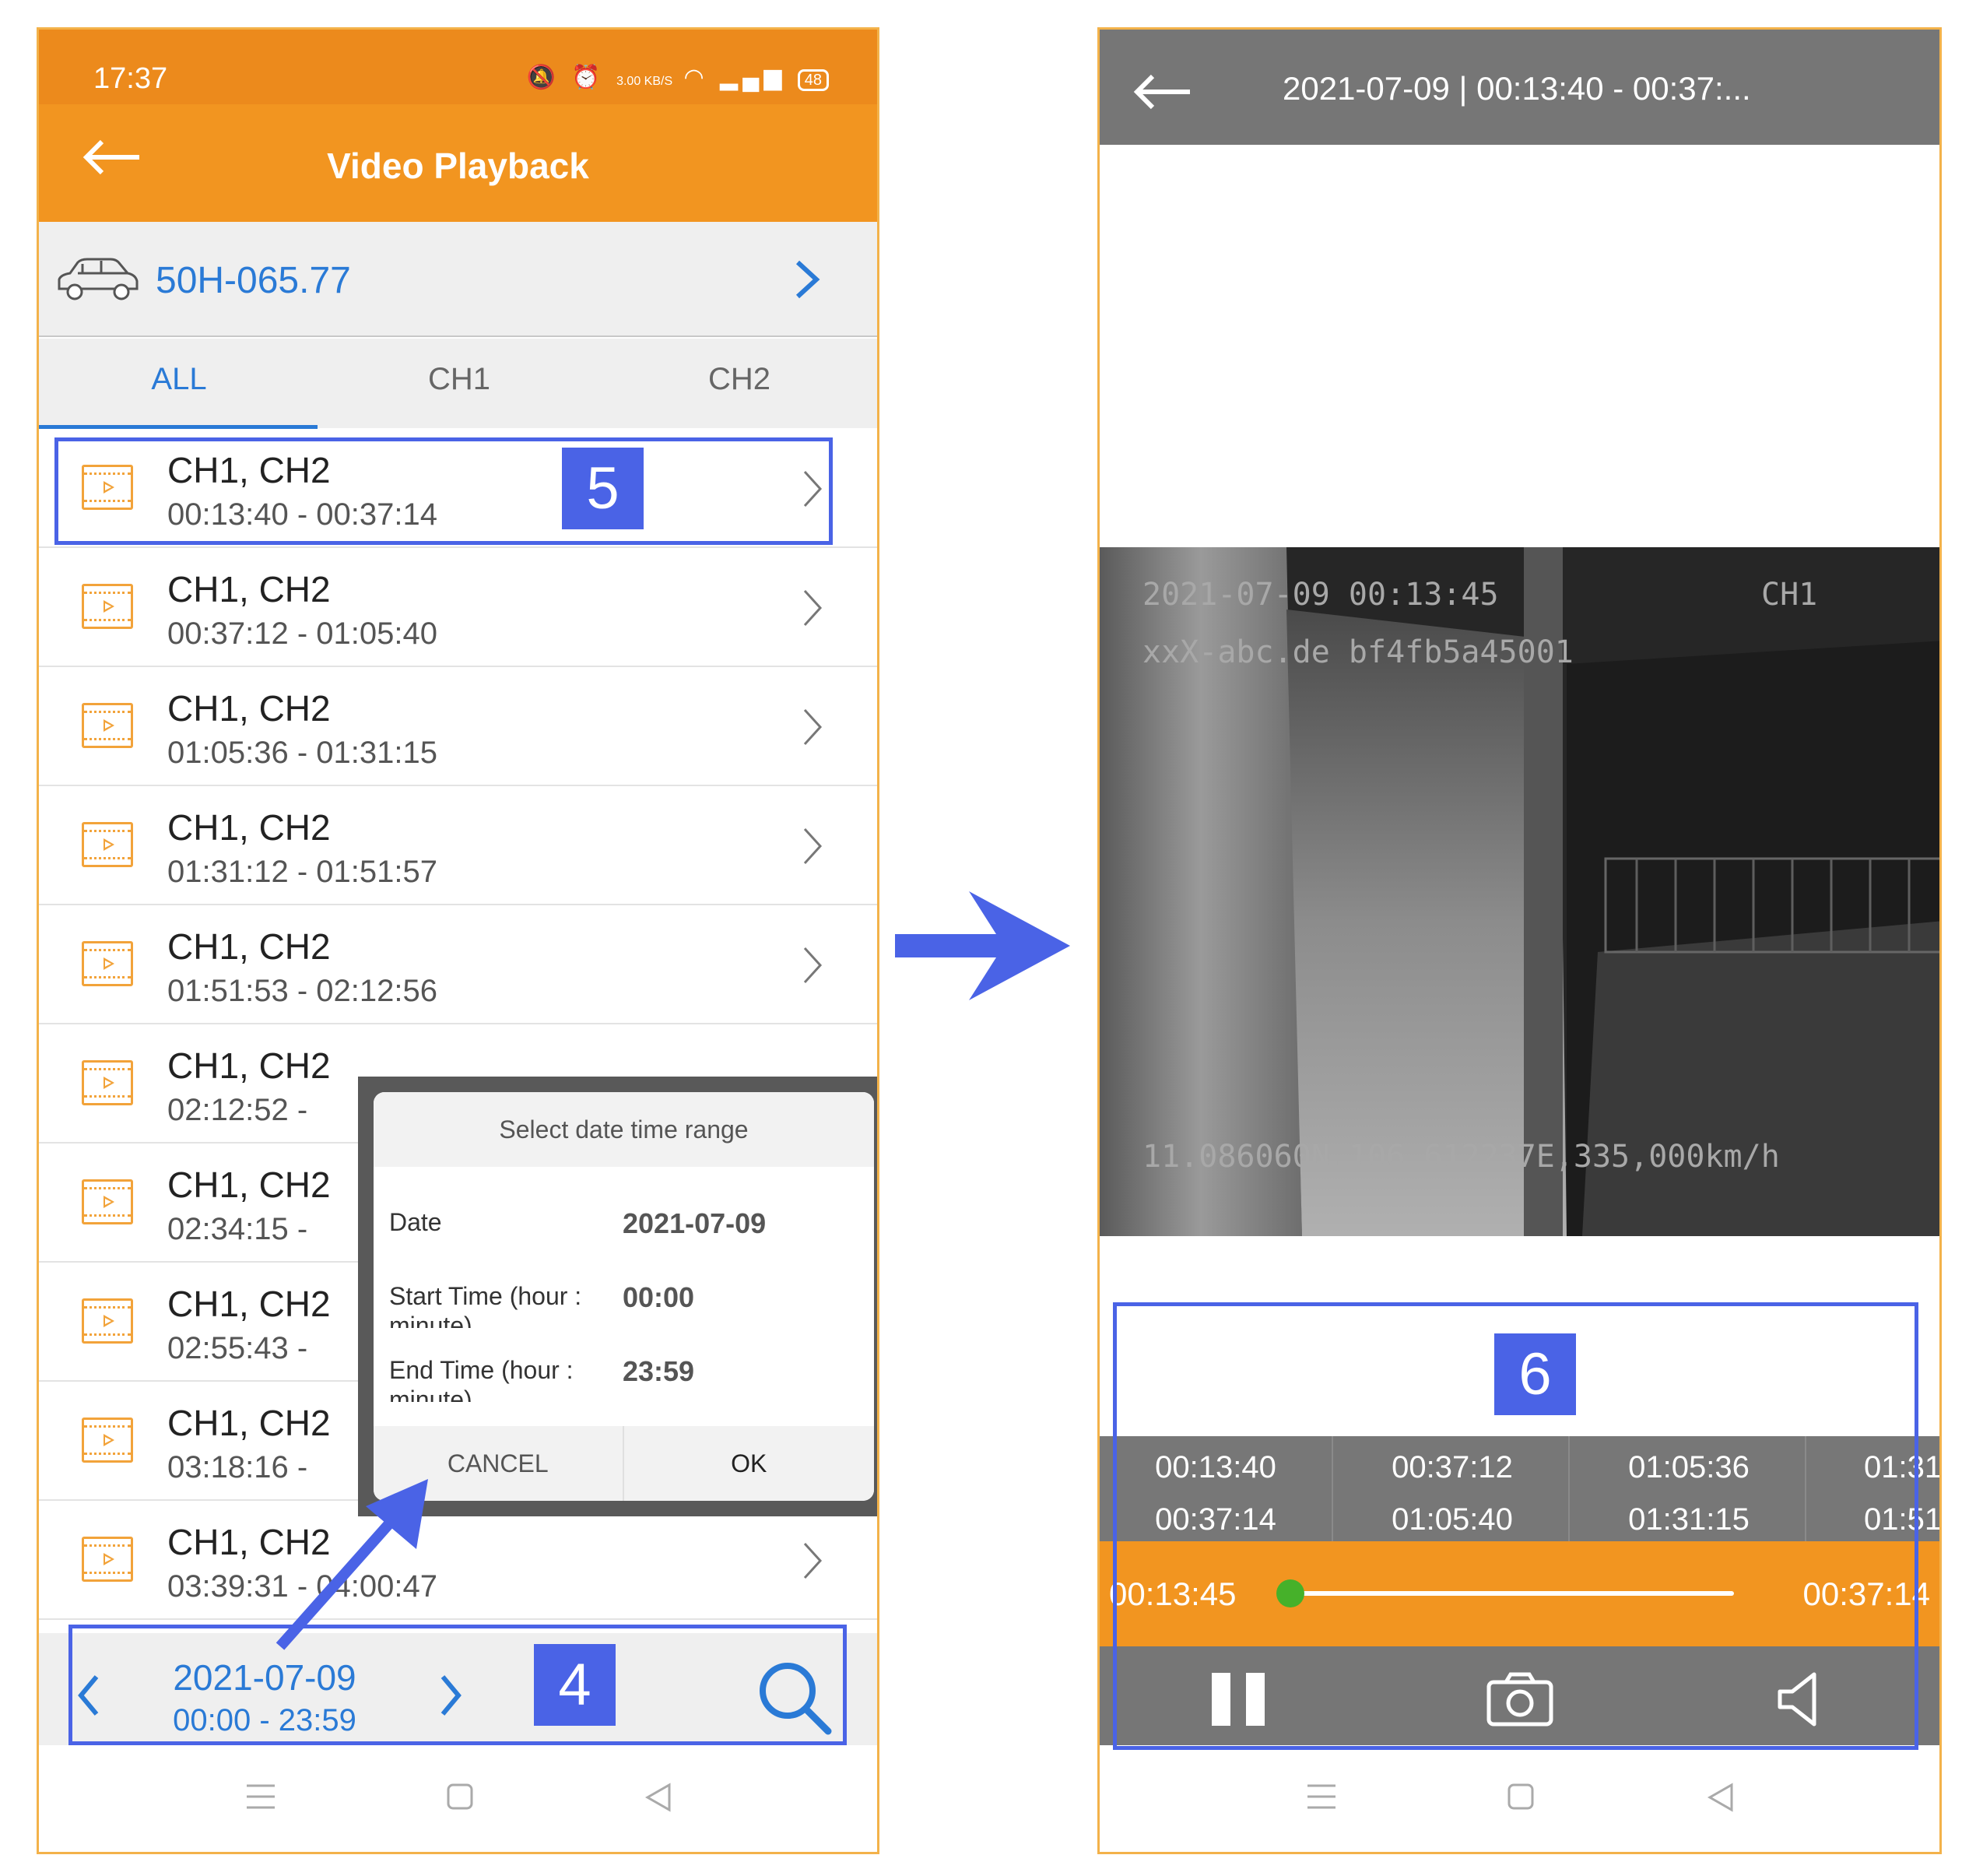 This screenshot has width=1969, height=1876. What do you see at coordinates (813, 80) in the screenshot?
I see `battery-icon: 48` at bounding box center [813, 80].